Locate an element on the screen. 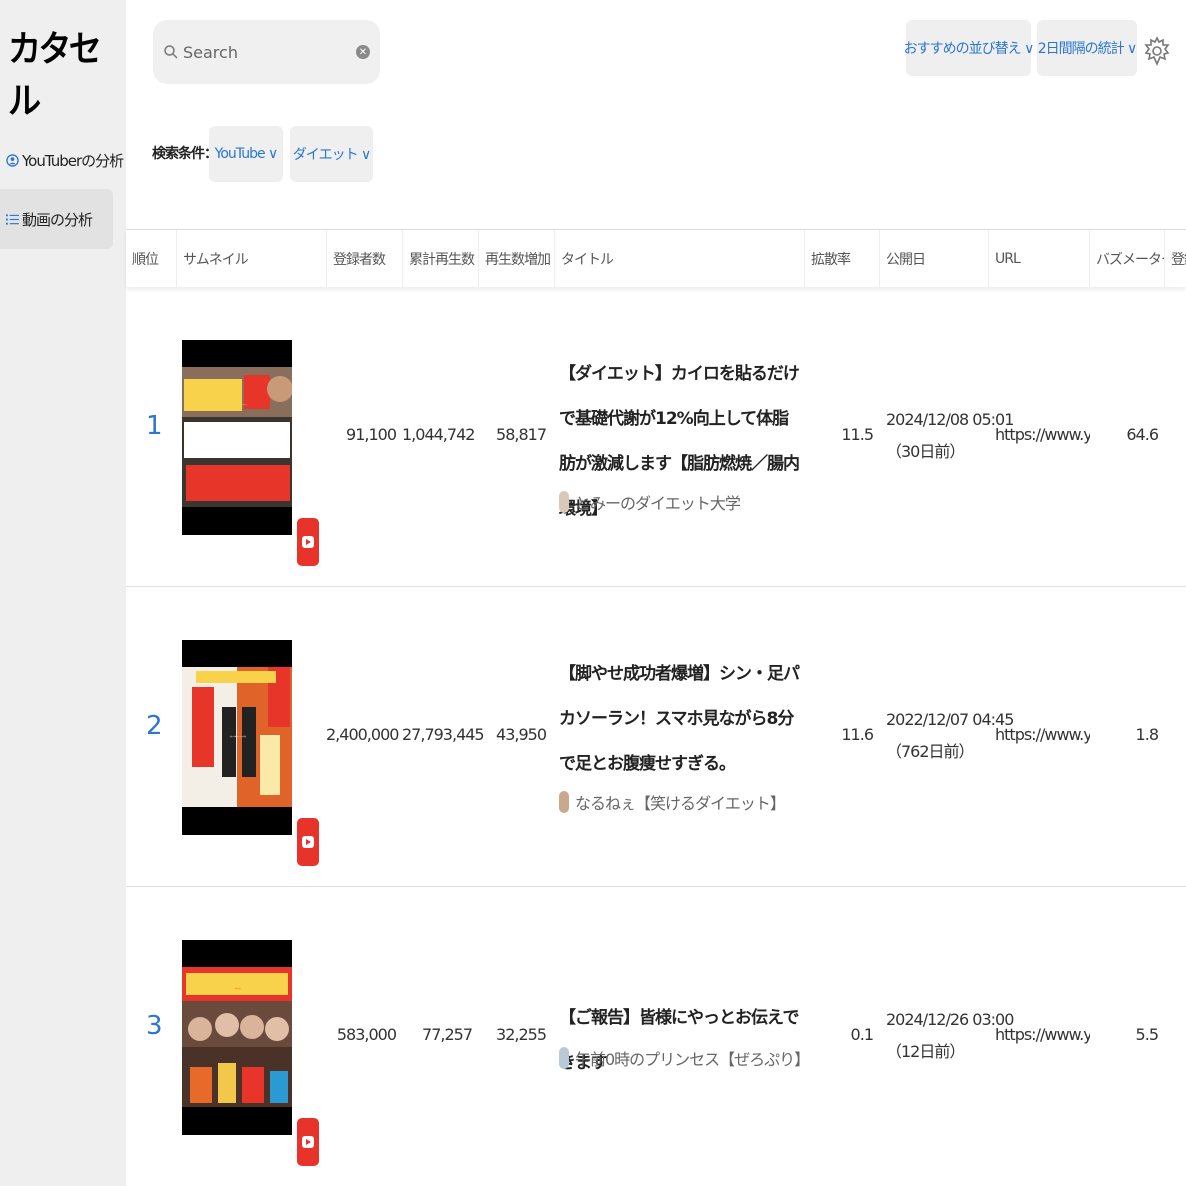  row-view-increase: 43,950 is located at coordinates (521, 734).